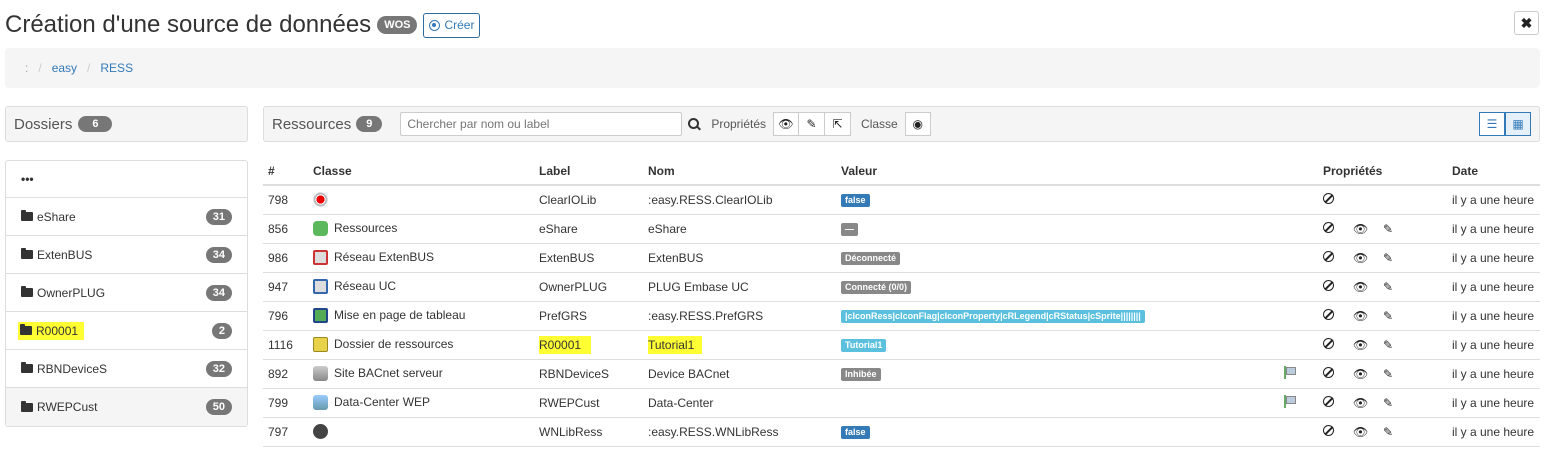 This screenshot has width=1549, height=453. Describe the element at coordinates (26, 68) in the screenshot. I see `breadcrumb-root: :` at that location.